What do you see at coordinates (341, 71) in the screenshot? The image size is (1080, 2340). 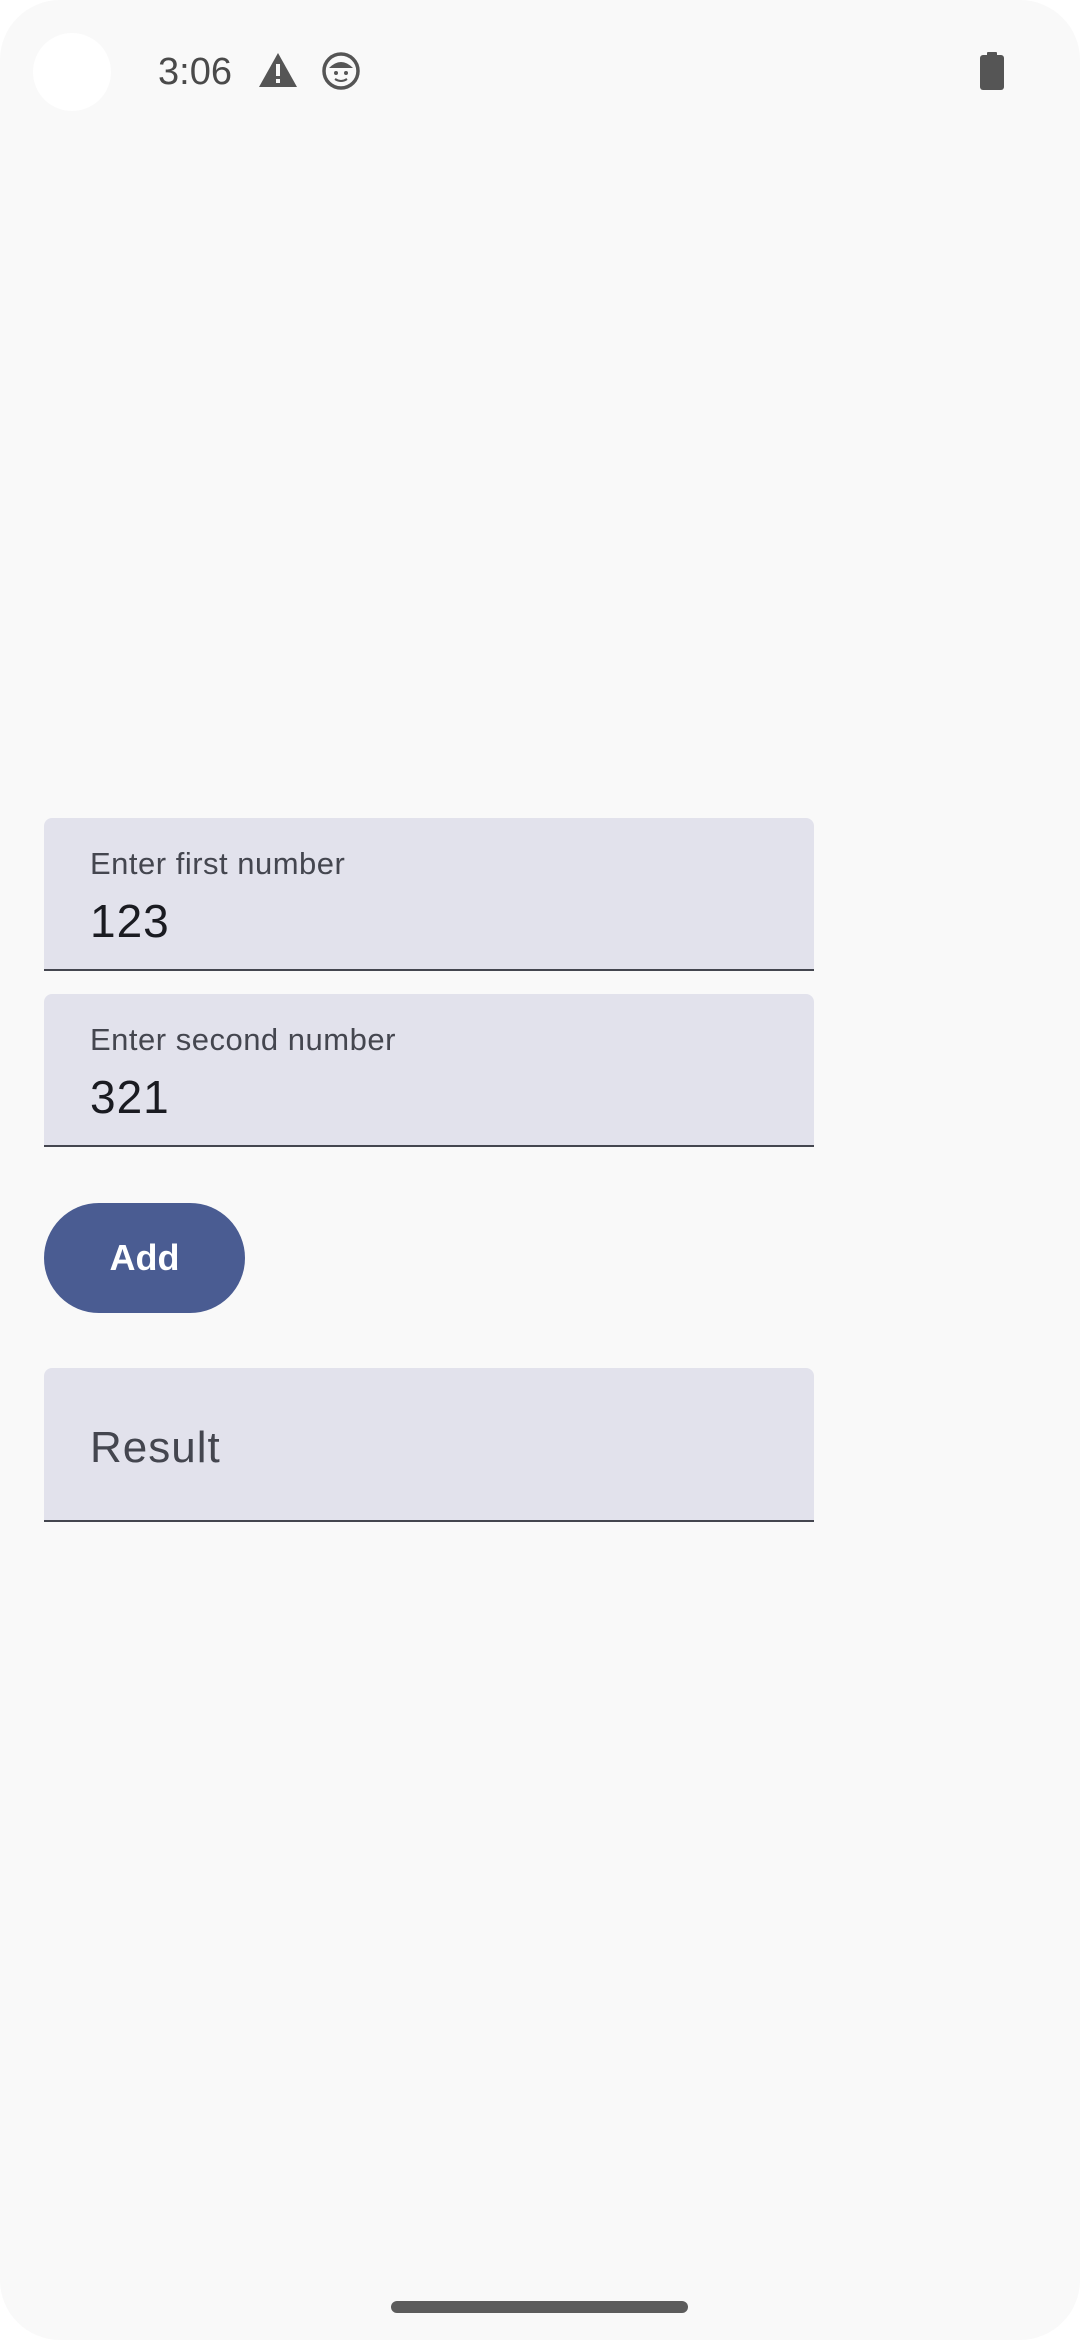 I see `face-icon` at bounding box center [341, 71].